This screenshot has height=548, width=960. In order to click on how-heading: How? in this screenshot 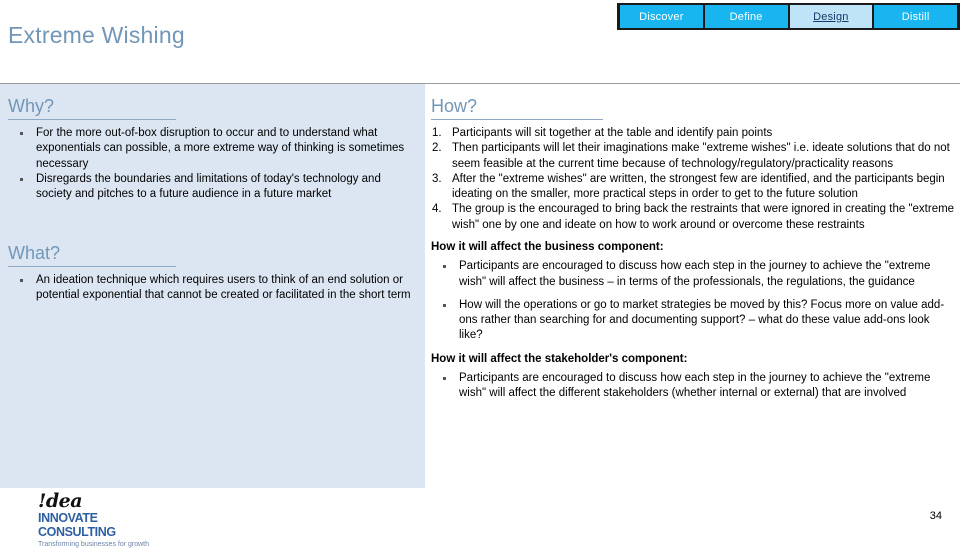, I will do `click(454, 106)`.